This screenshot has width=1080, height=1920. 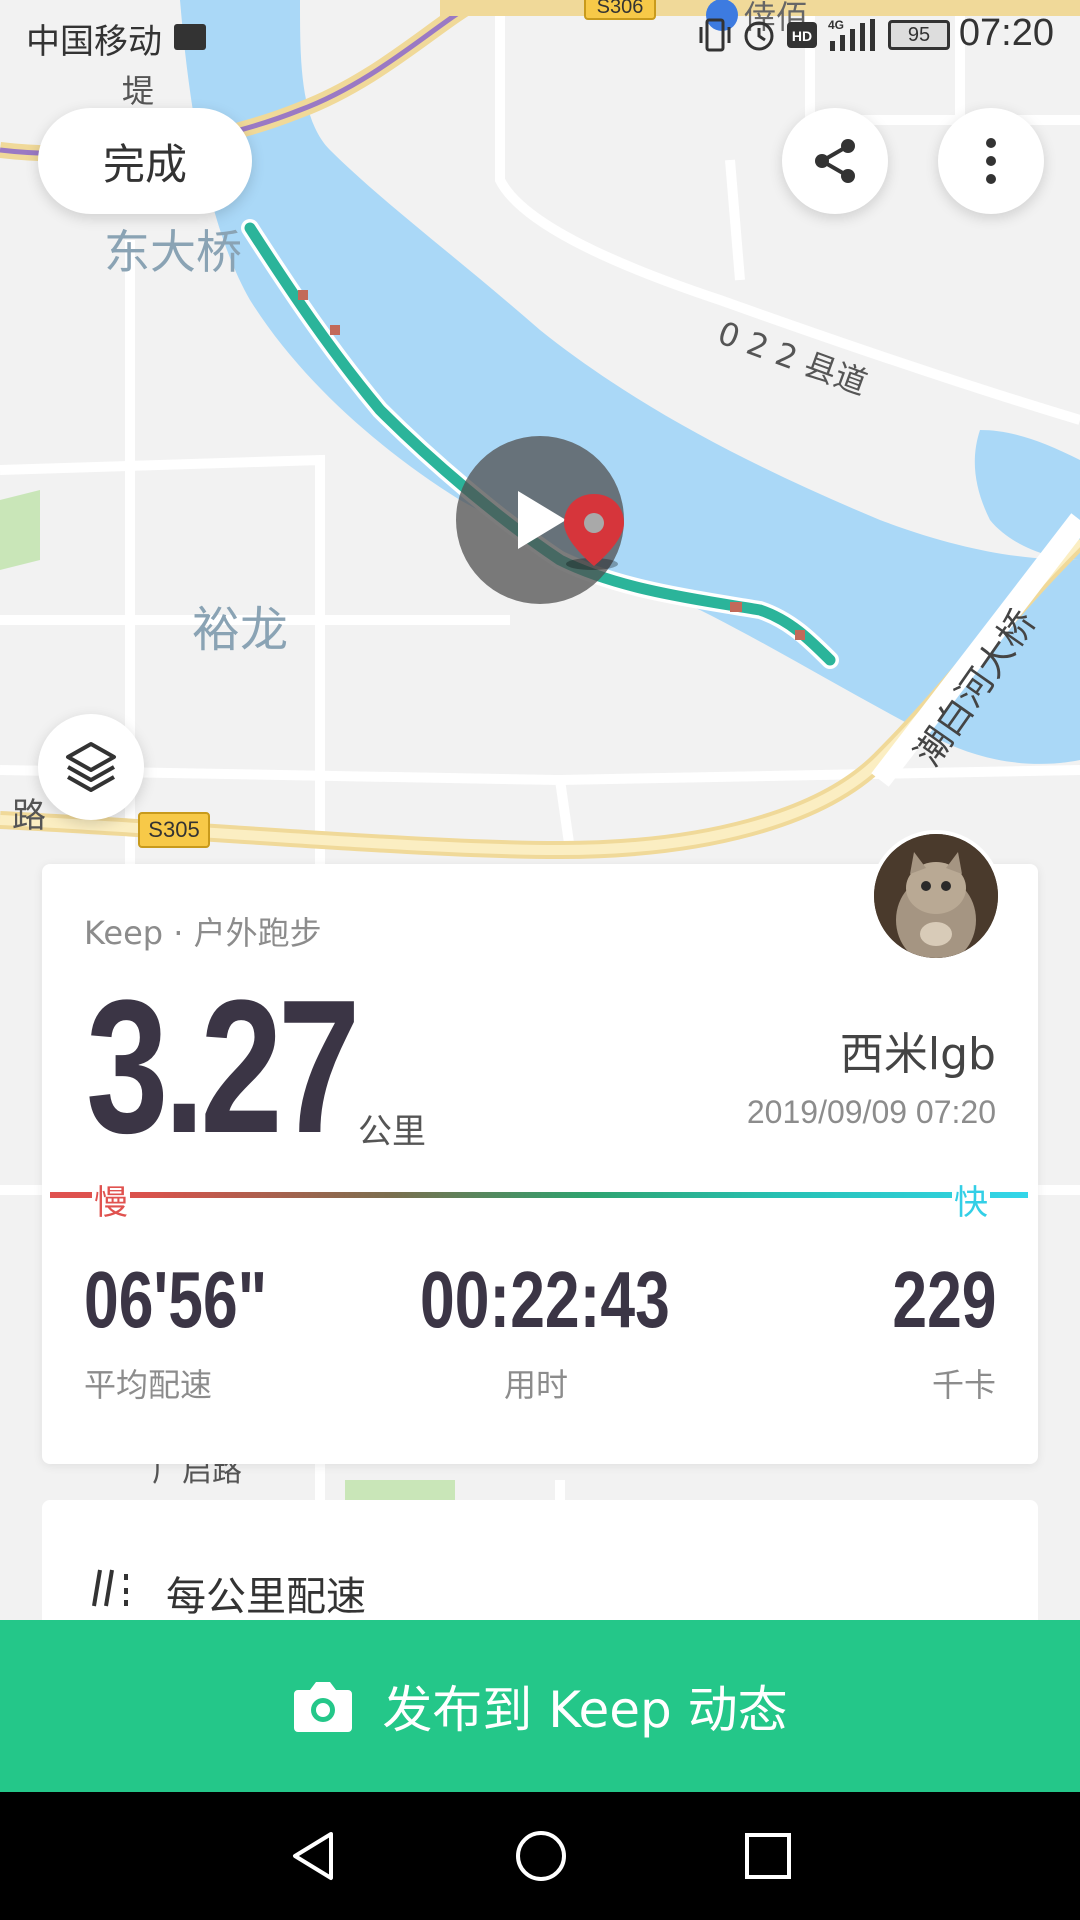 I want to click on signal-4g-icon: 4G, so click(x=853, y=35).